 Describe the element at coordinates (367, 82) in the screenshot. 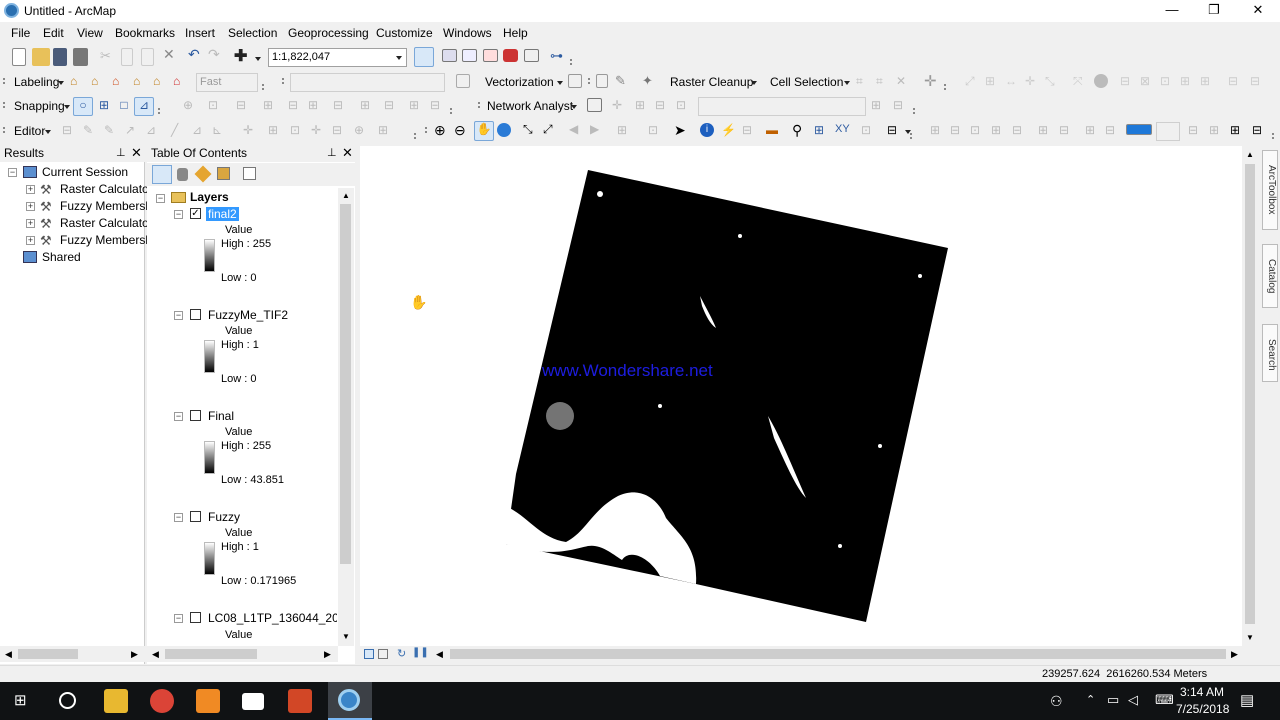

I see `raster-layer-combo` at that location.